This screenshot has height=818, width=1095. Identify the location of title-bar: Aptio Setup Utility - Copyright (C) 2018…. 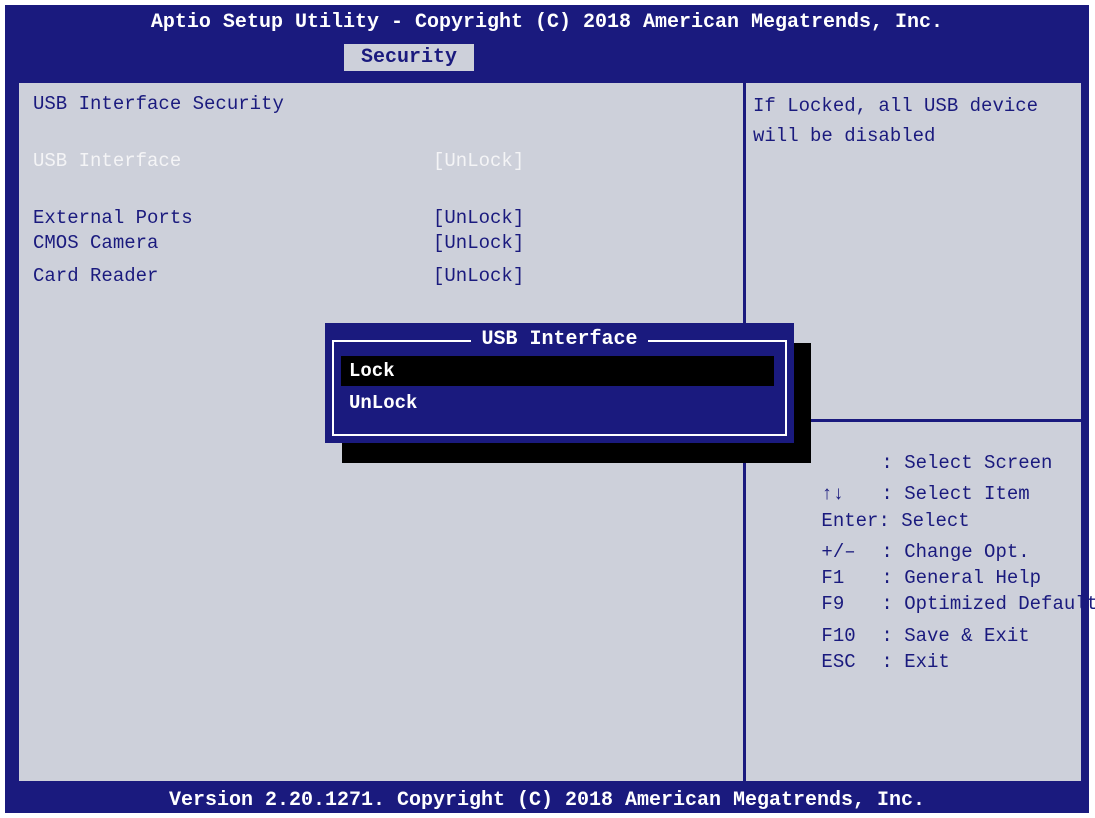
(547, 38).